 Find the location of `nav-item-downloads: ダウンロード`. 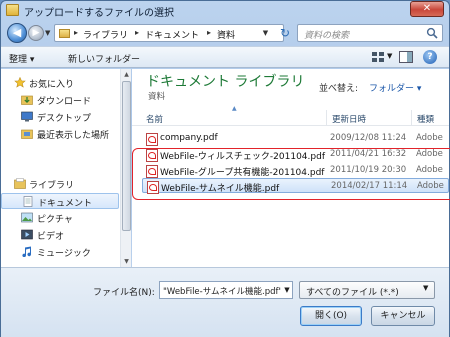

nav-item-downloads: ダウンロード is located at coordinates (60, 100).